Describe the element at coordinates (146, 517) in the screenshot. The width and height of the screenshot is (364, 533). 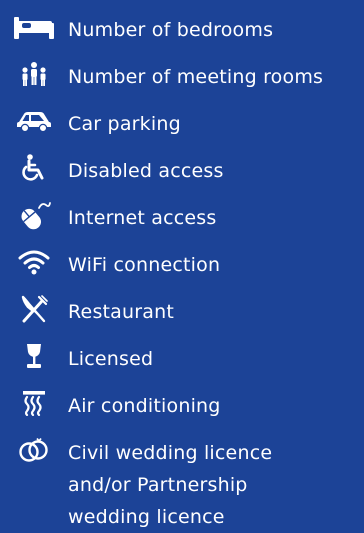
I see `legend-label-wedding-line-3: wedding licence` at that location.